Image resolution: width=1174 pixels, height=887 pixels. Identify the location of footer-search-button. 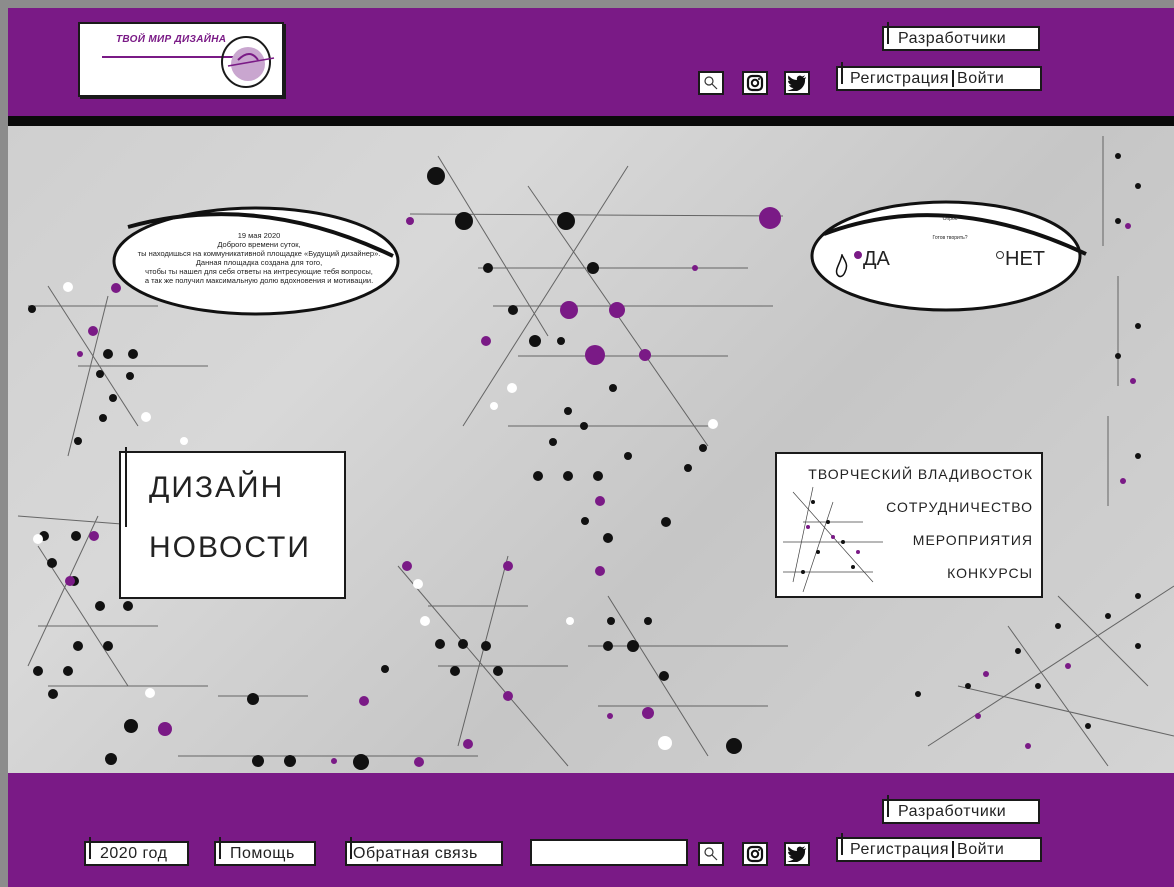
(711, 854).